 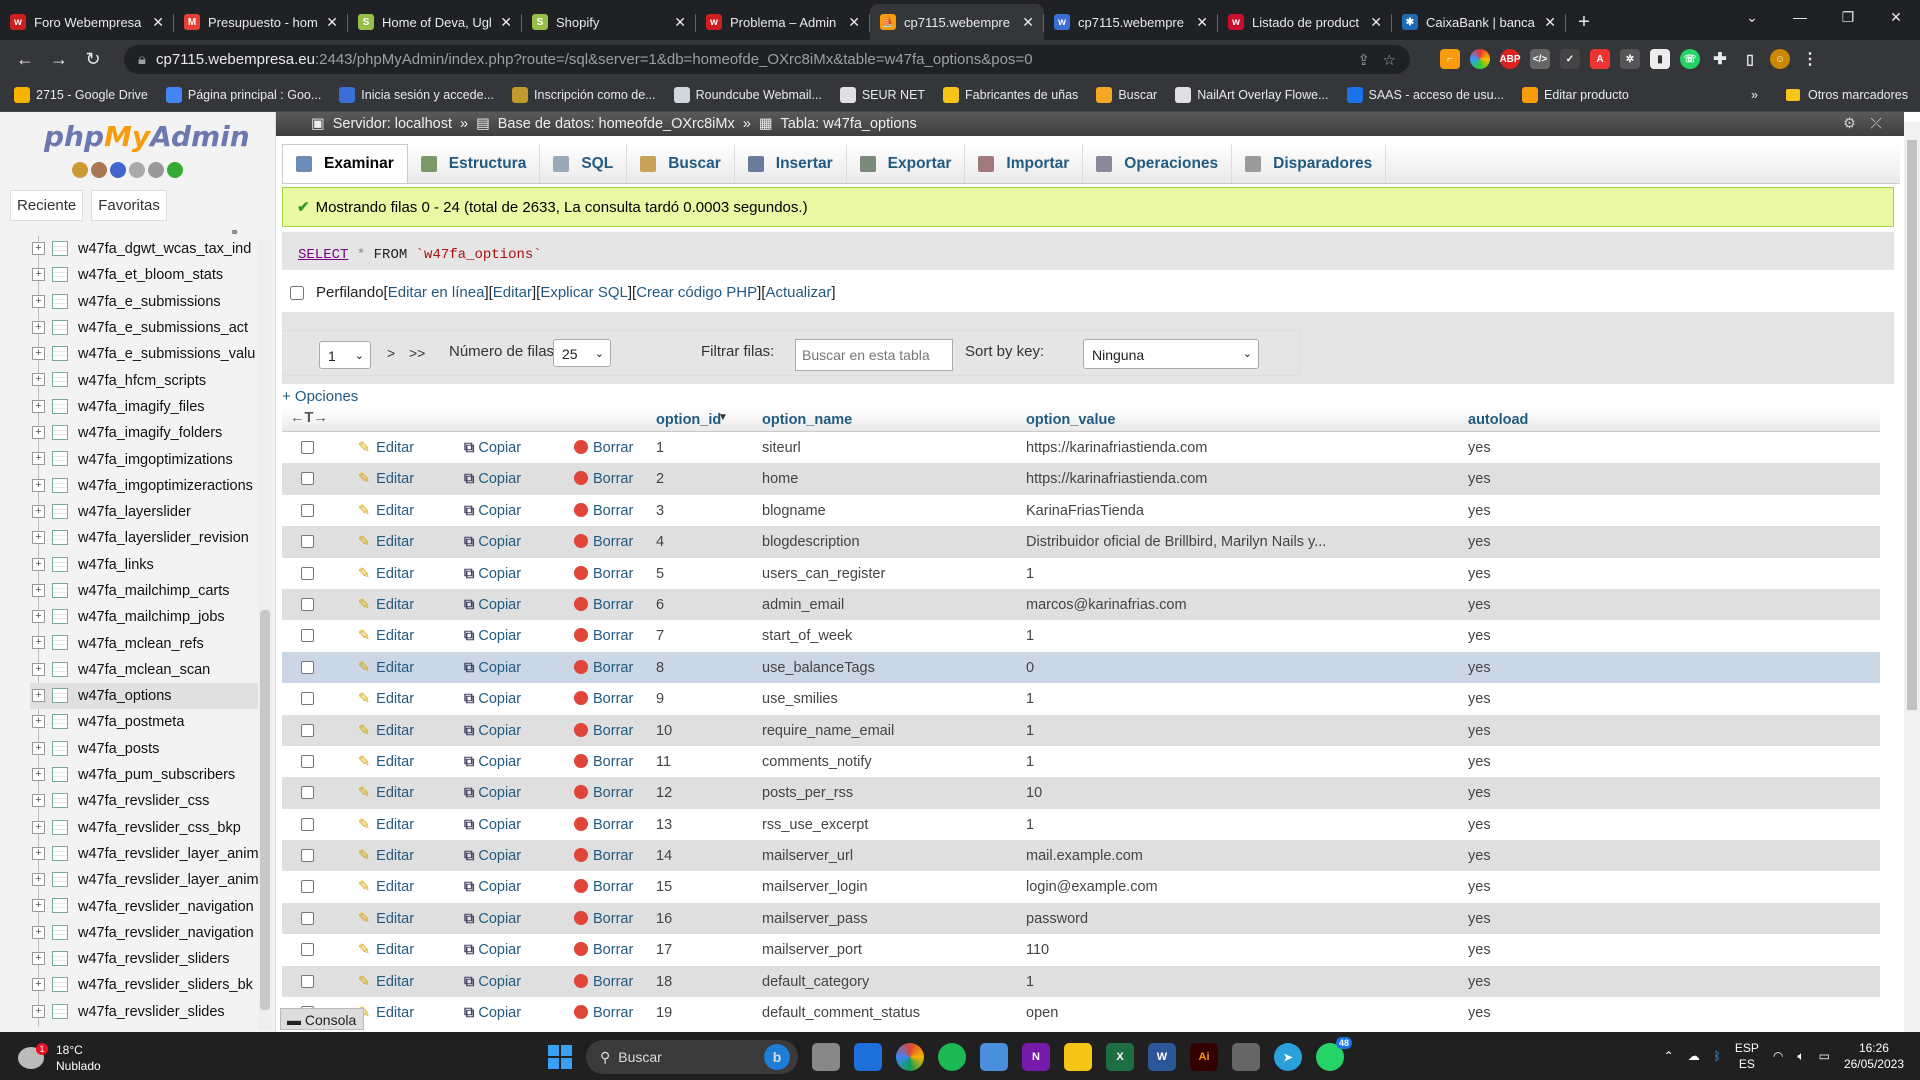 What do you see at coordinates (145, 249) in the screenshot?
I see `table-tree-item: + w47fa_dgwt_wcas_tax_ind` at bounding box center [145, 249].